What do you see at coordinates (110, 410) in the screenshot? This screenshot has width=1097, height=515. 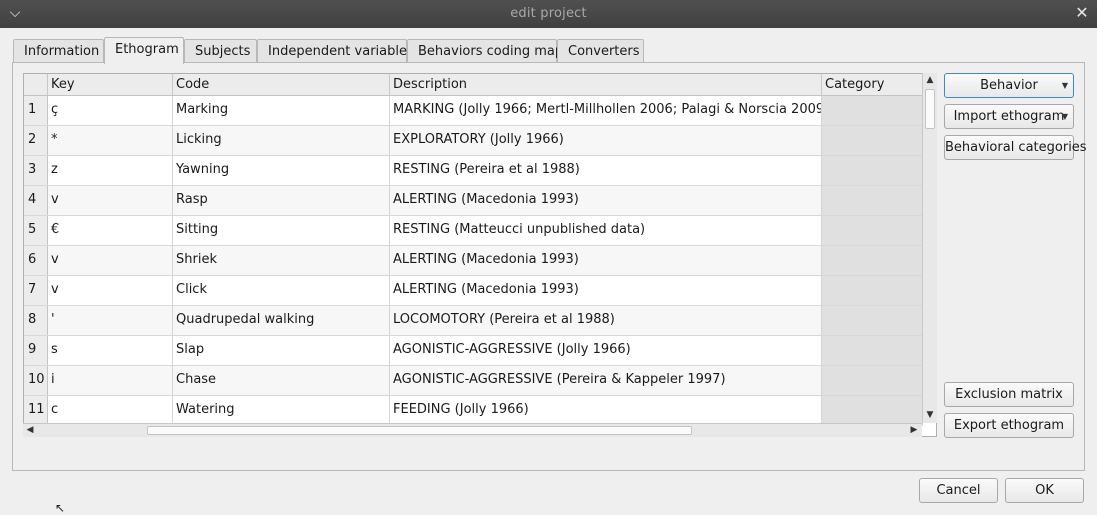 I see `cell-key: c` at bounding box center [110, 410].